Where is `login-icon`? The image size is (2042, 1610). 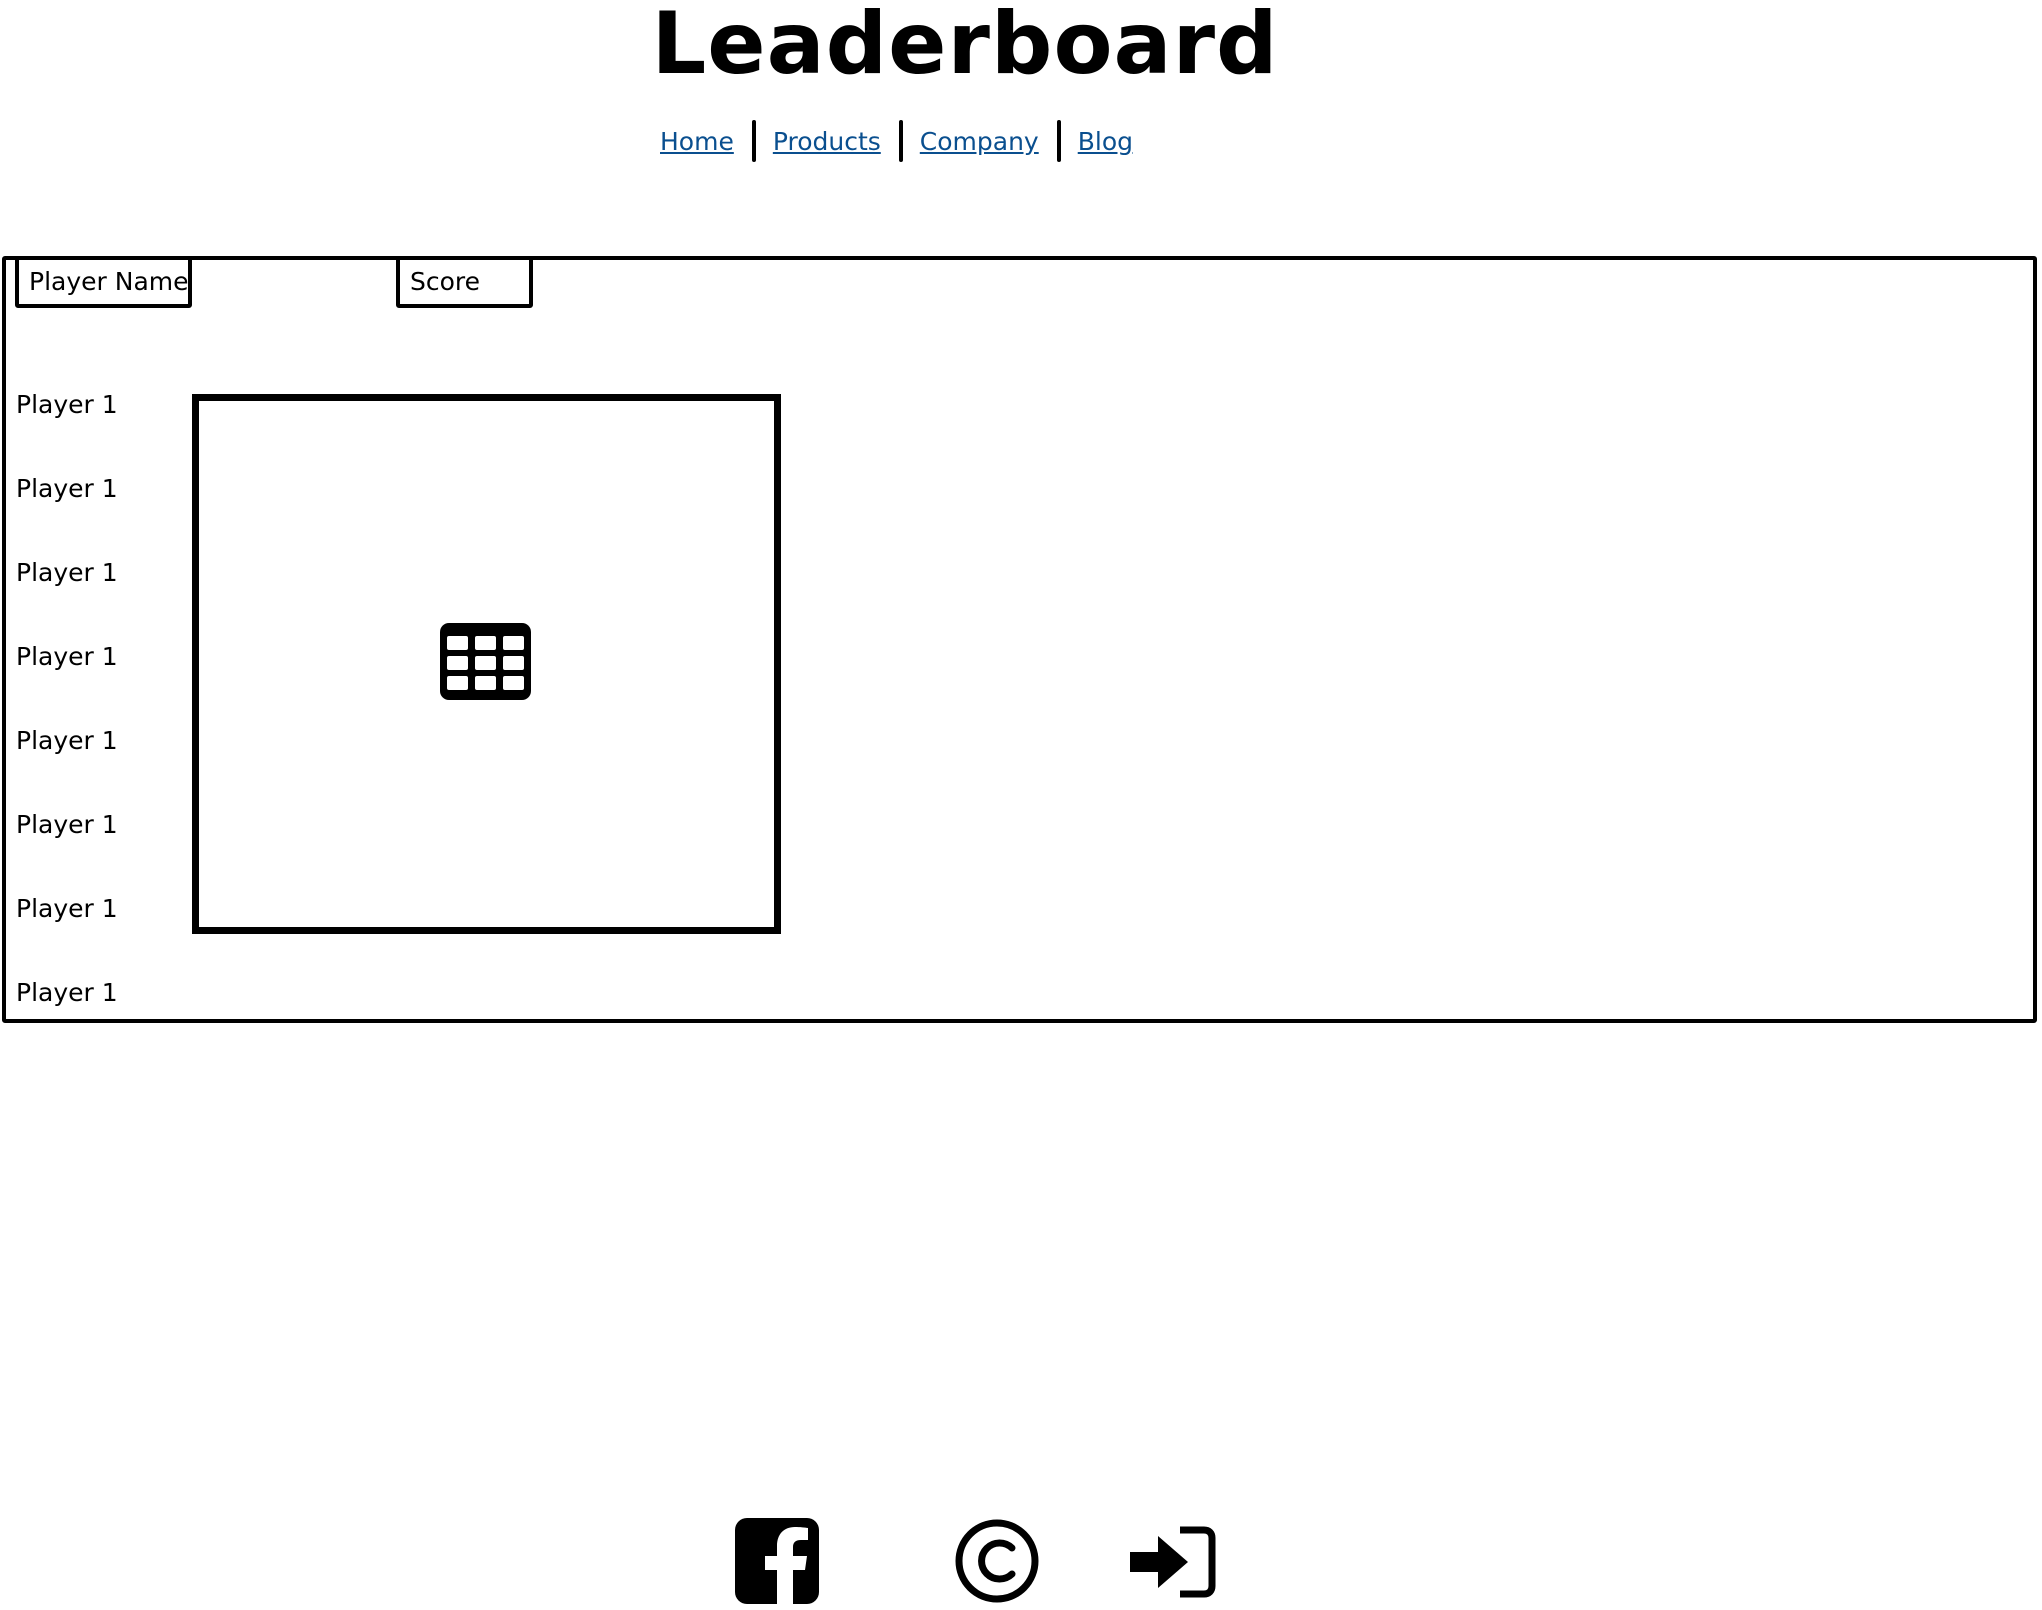
login-icon is located at coordinates (1173, 1562).